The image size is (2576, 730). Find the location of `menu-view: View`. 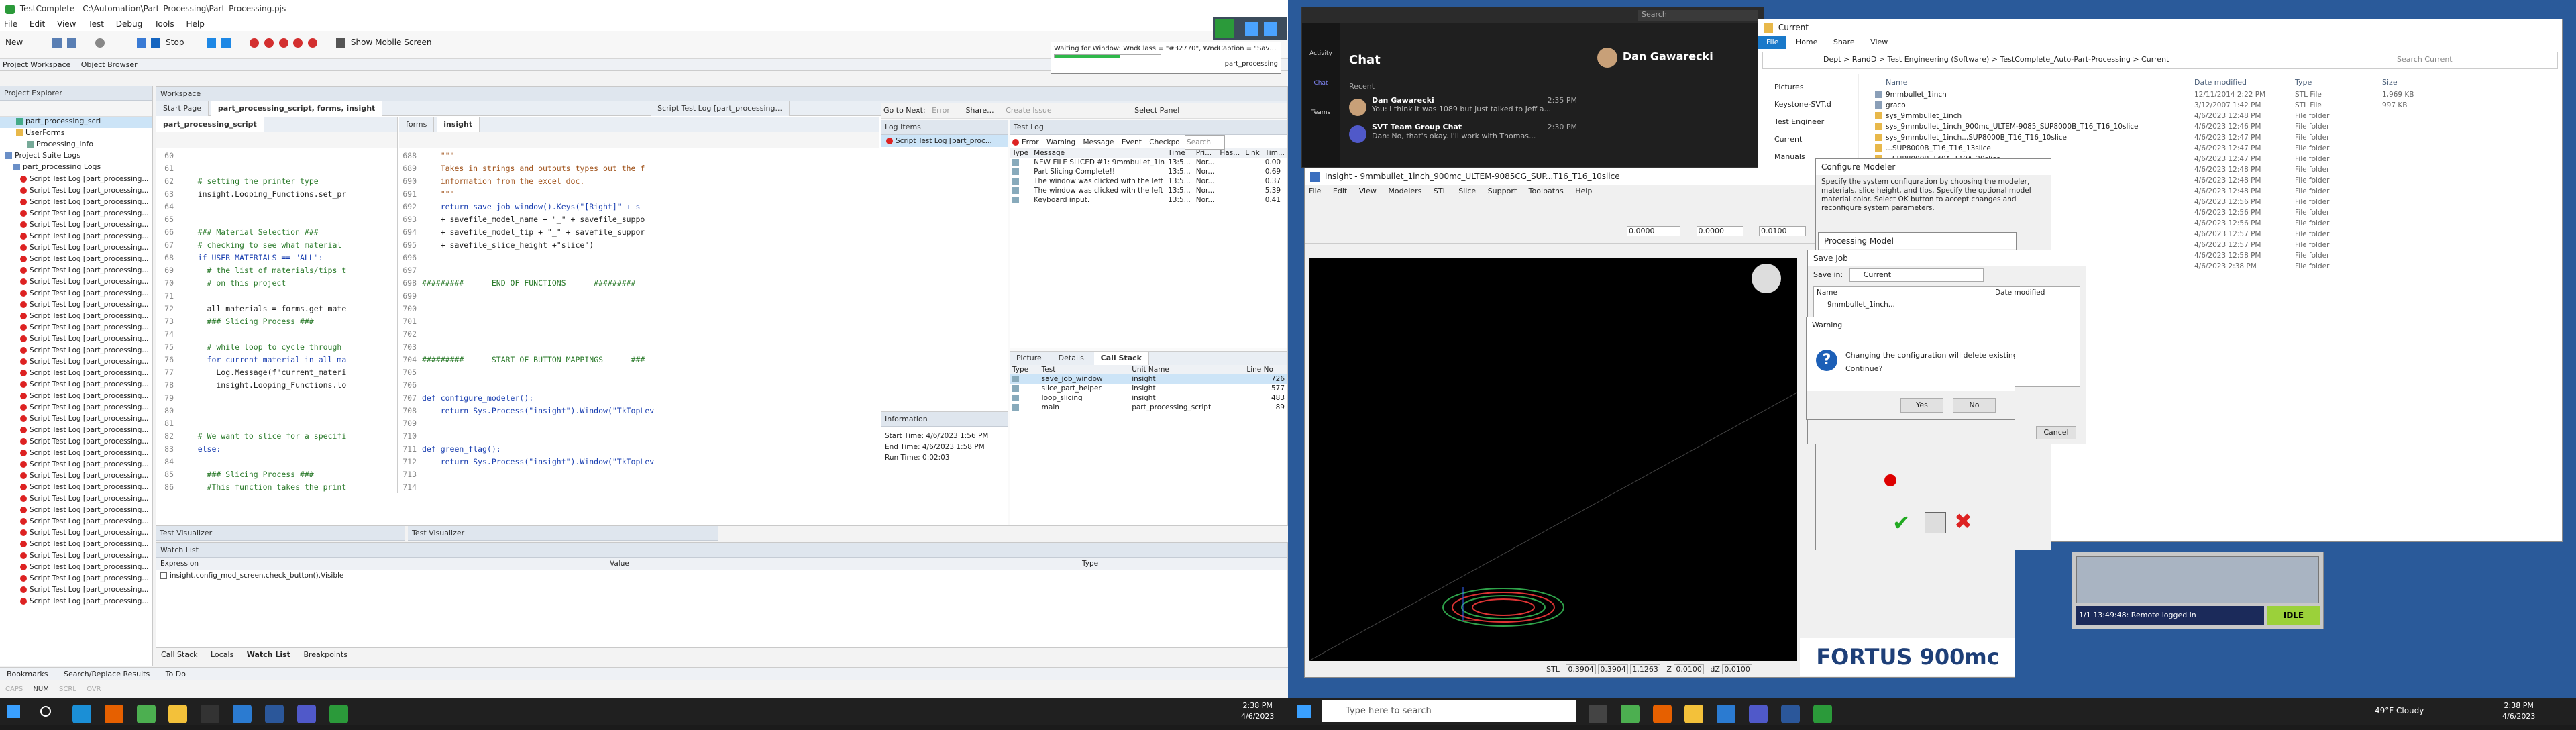

menu-view: View is located at coordinates (66, 24).